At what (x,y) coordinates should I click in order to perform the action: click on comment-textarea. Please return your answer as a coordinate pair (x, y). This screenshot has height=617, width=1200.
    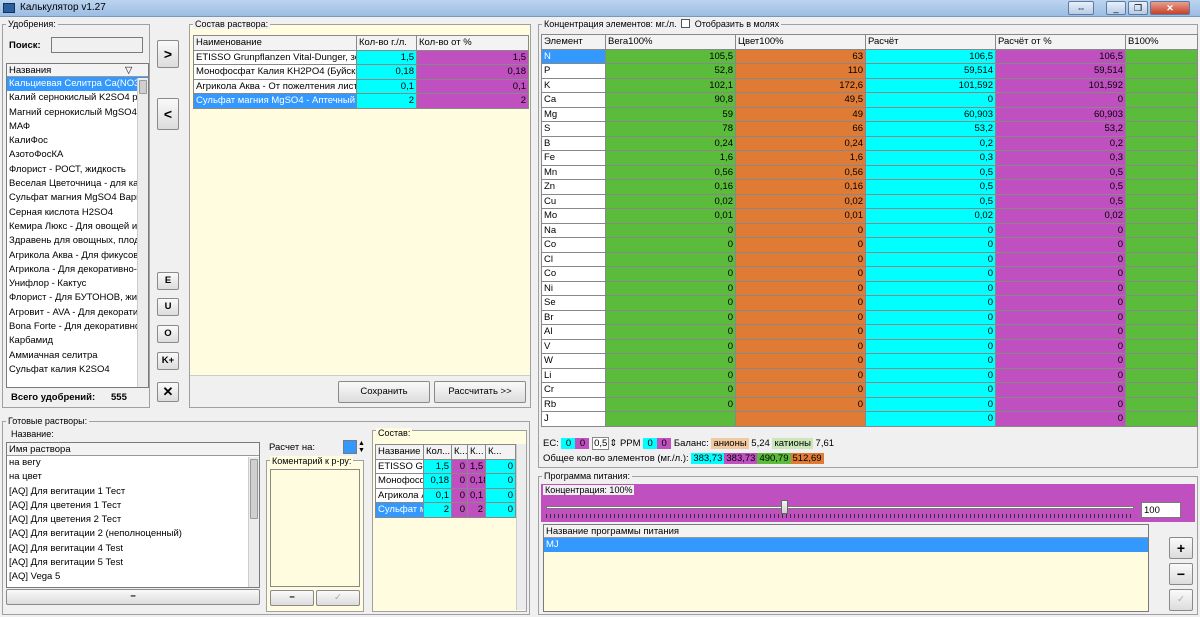
    Looking at the image, I should click on (315, 528).